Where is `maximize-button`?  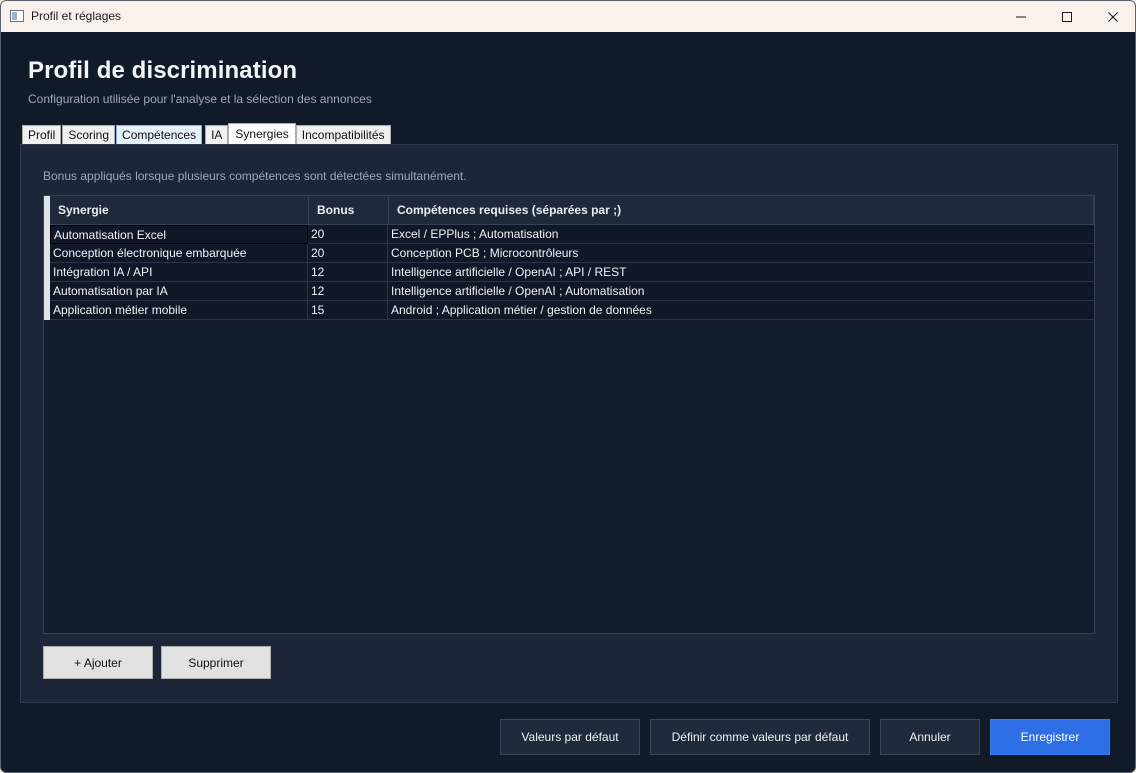
maximize-button is located at coordinates (1067, 16).